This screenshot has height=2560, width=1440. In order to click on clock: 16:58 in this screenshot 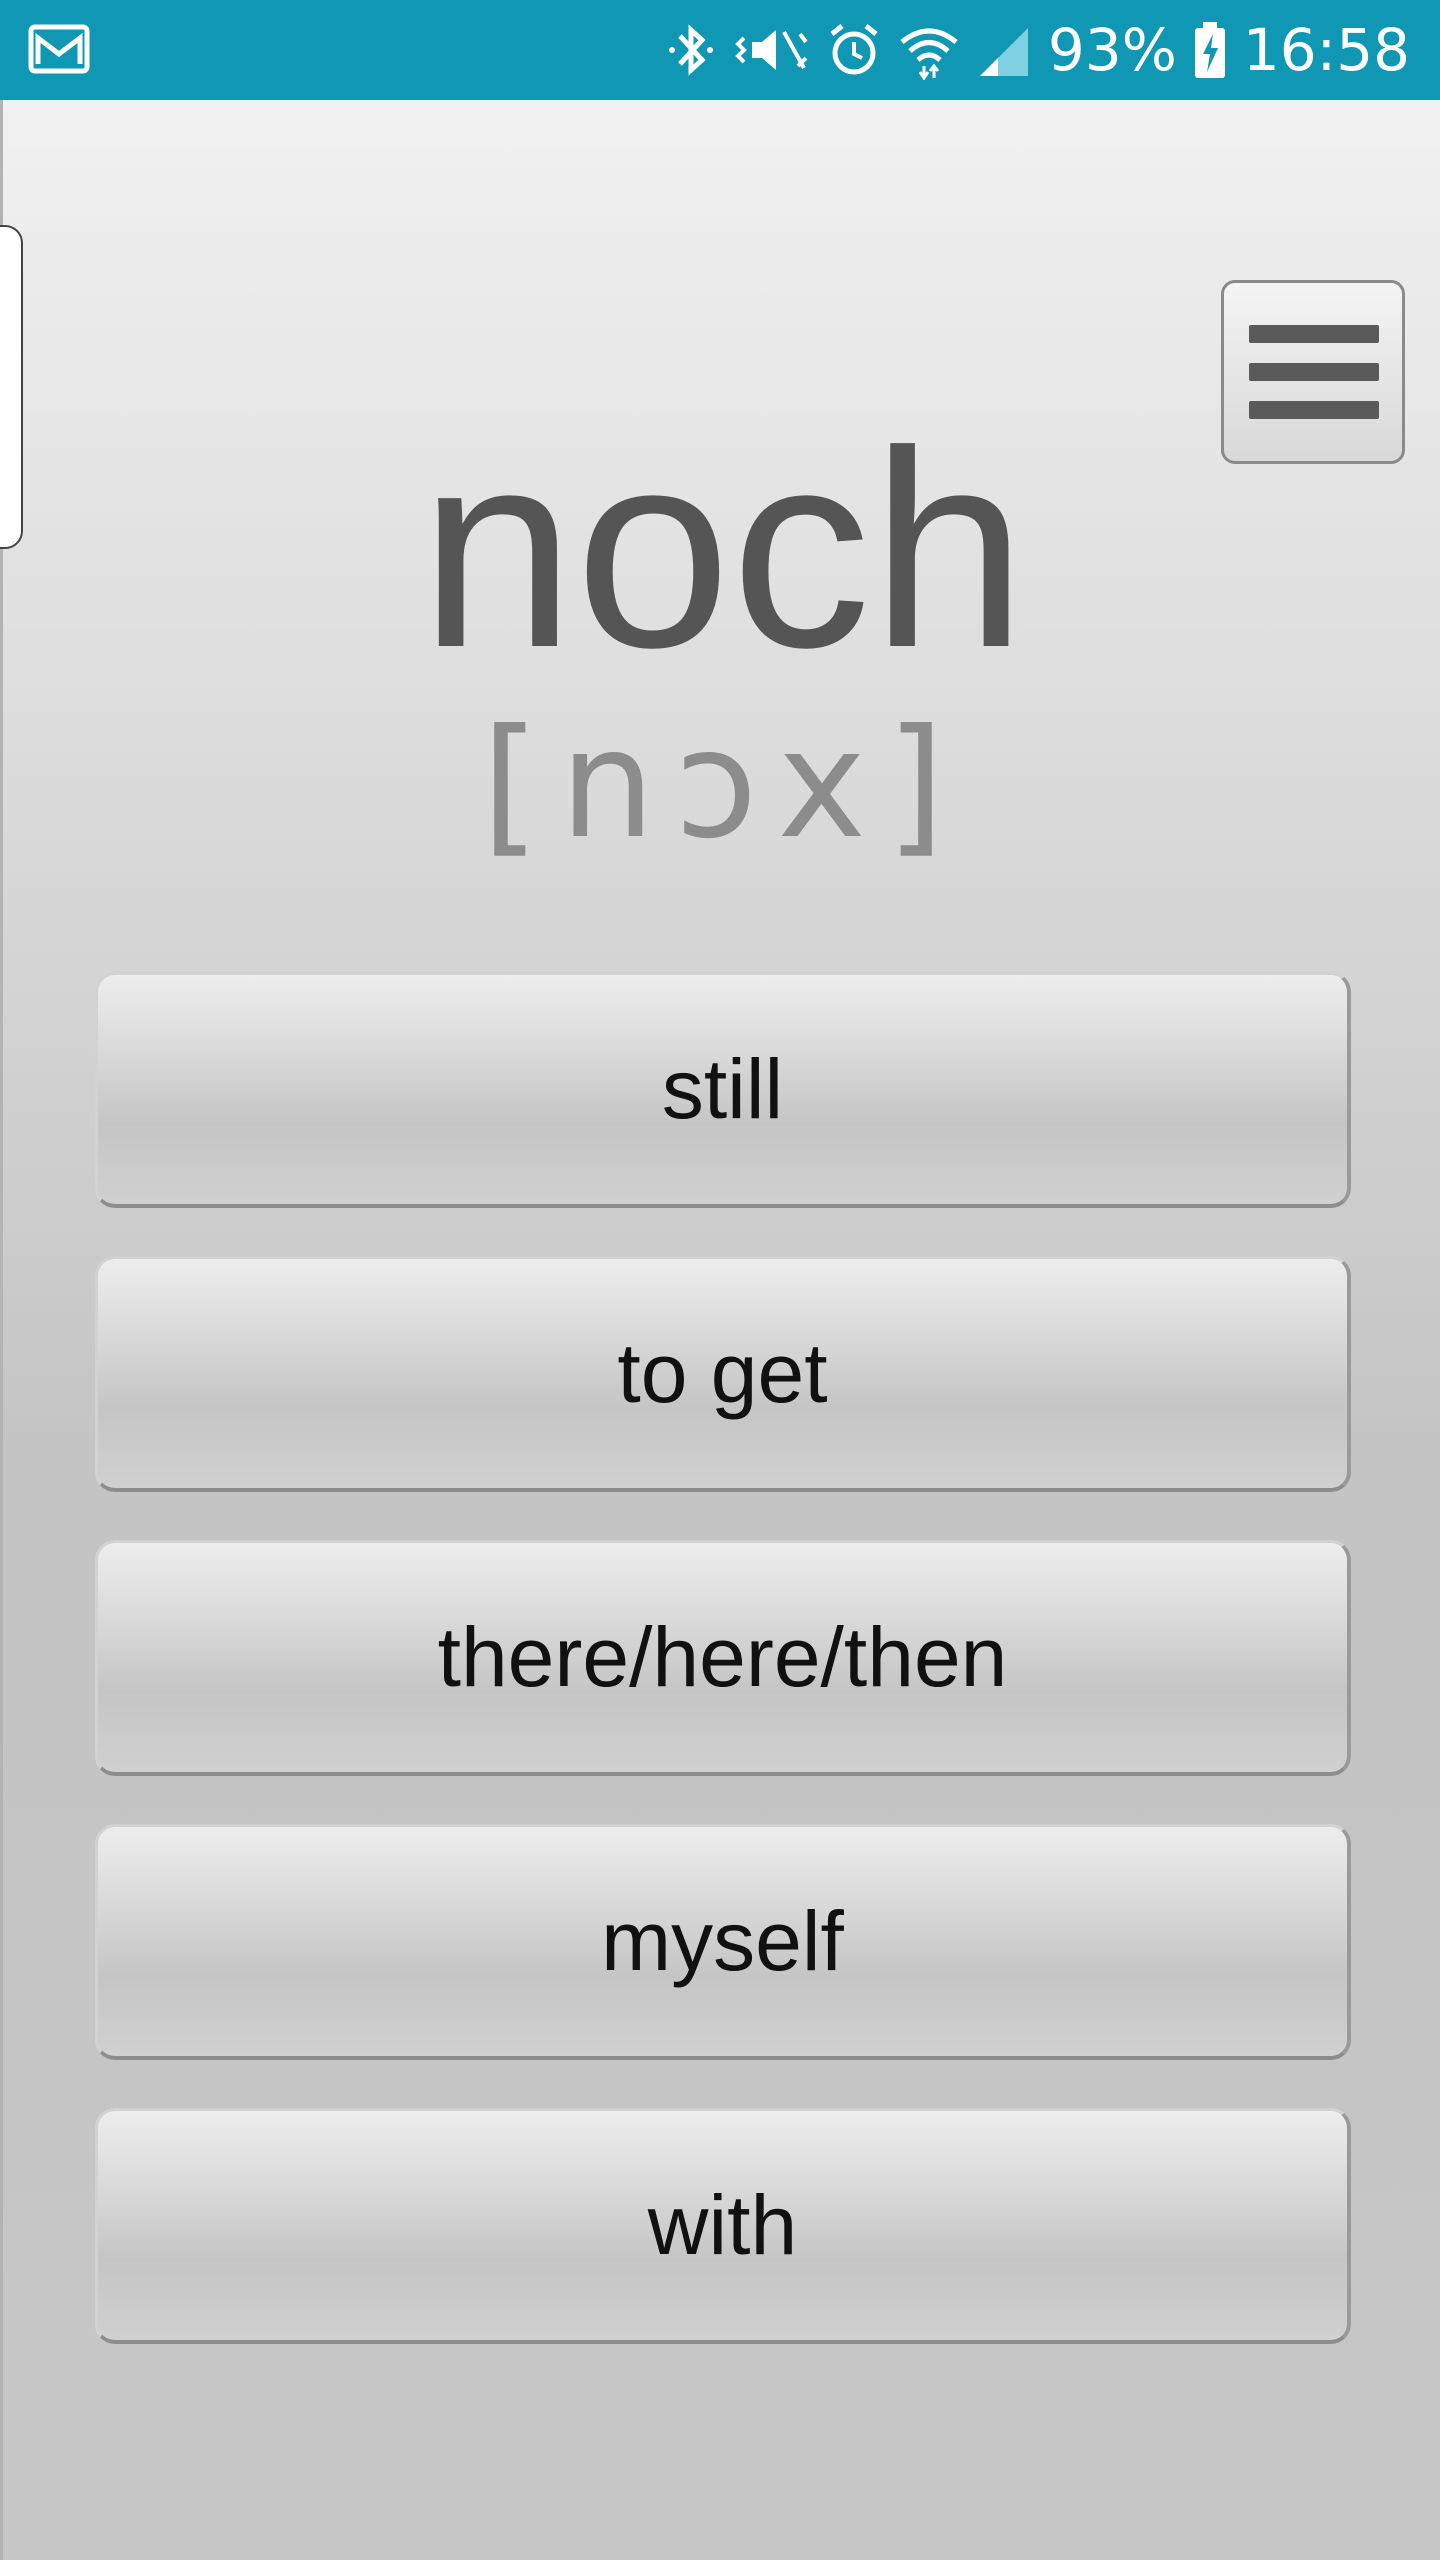, I will do `click(1326, 50)`.